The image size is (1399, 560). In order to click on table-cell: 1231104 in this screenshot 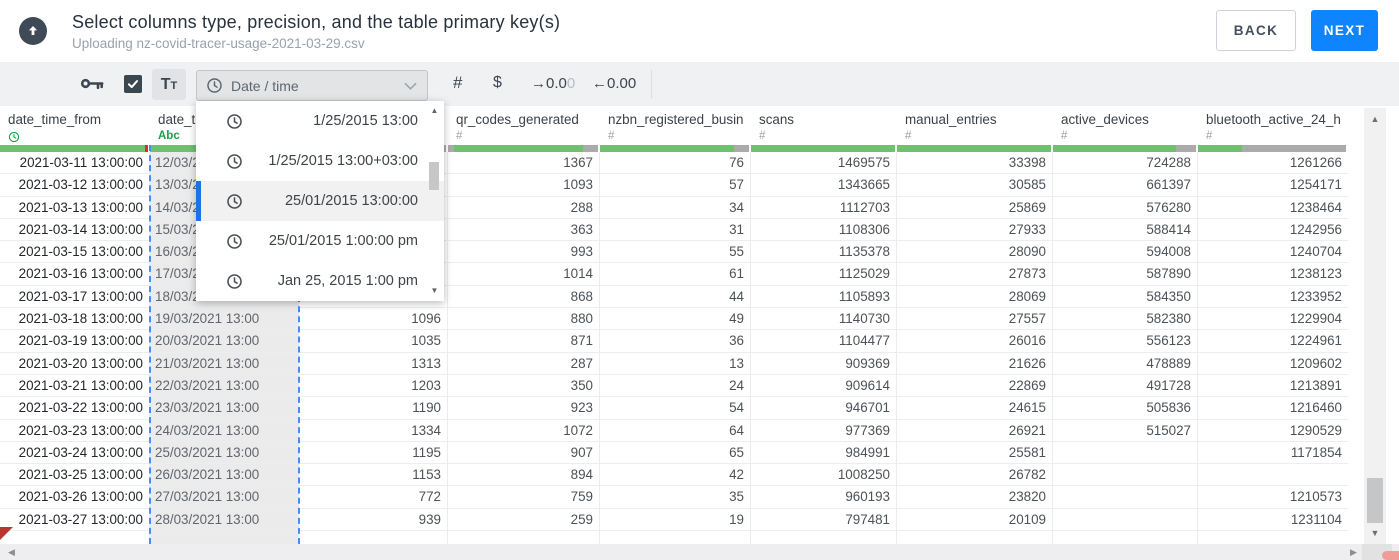, I will do `click(1273, 519)`.